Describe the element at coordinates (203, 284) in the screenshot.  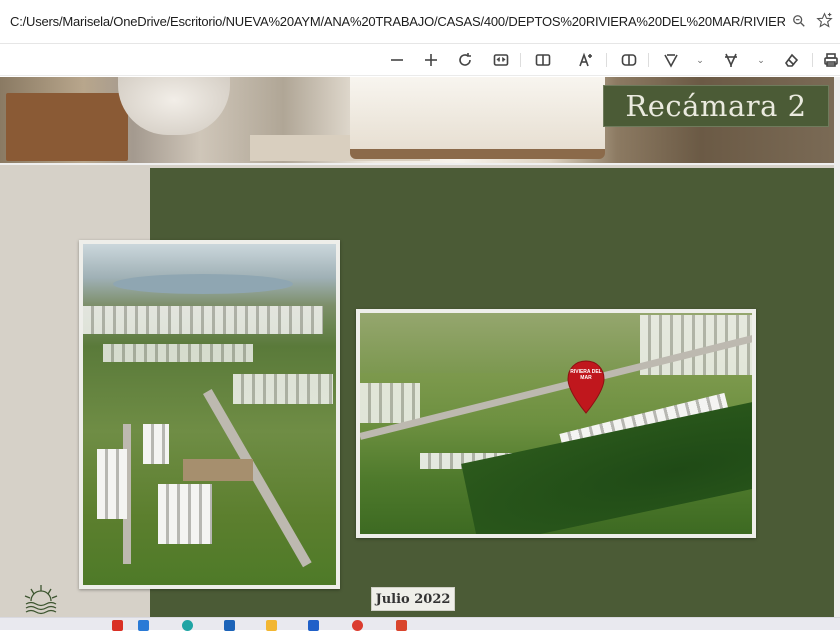
I see `lake-shape` at that location.